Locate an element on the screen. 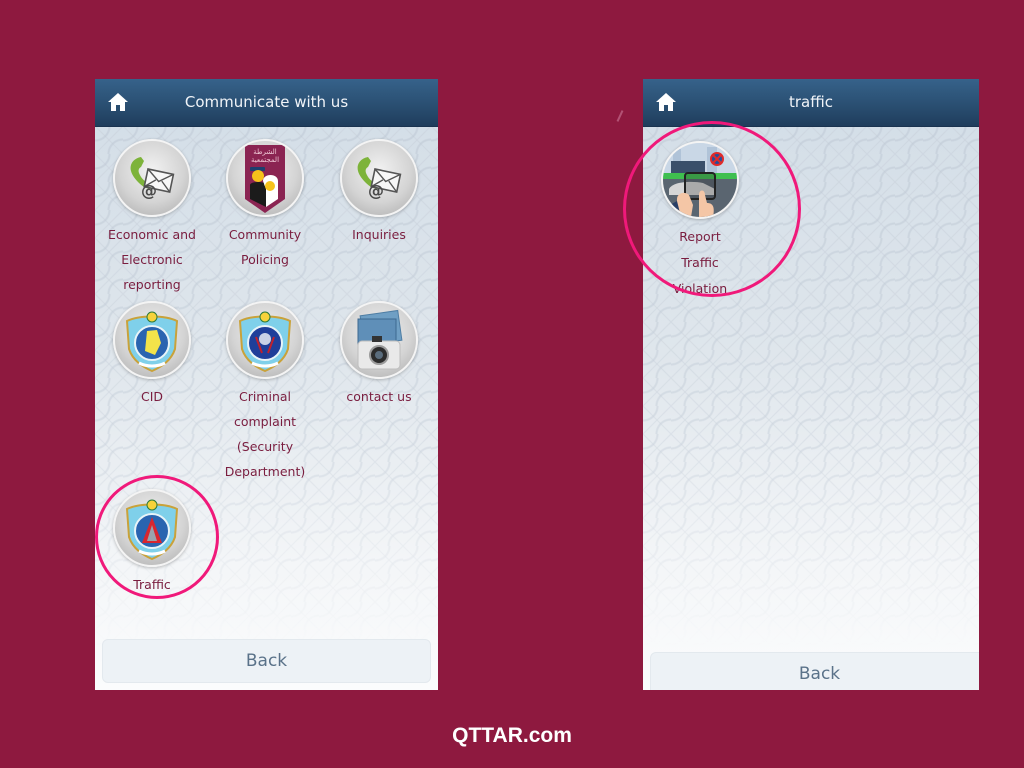 This screenshot has height=768, width=1024. menu-item-contact-us: contact us is located at coordinates (379, 355).